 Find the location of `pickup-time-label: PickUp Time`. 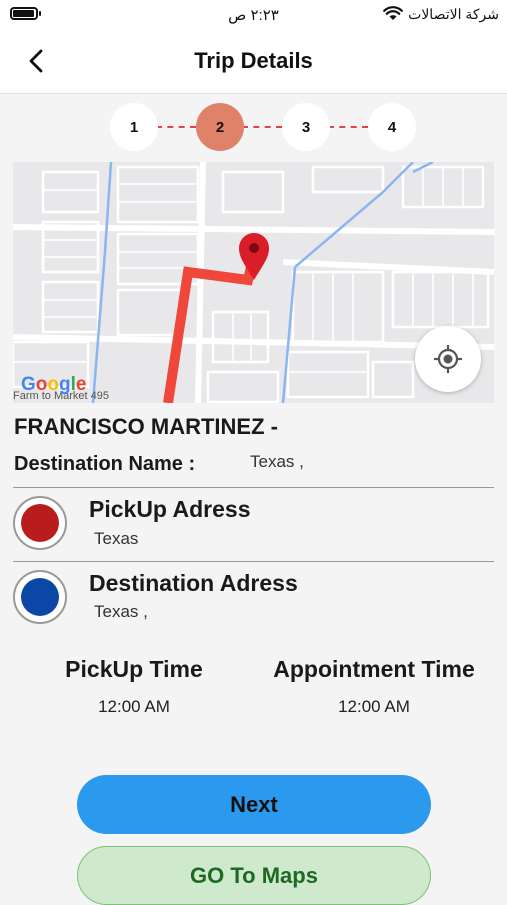

pickup-time-label: PickUp Time is located at coordinates (134, 669).